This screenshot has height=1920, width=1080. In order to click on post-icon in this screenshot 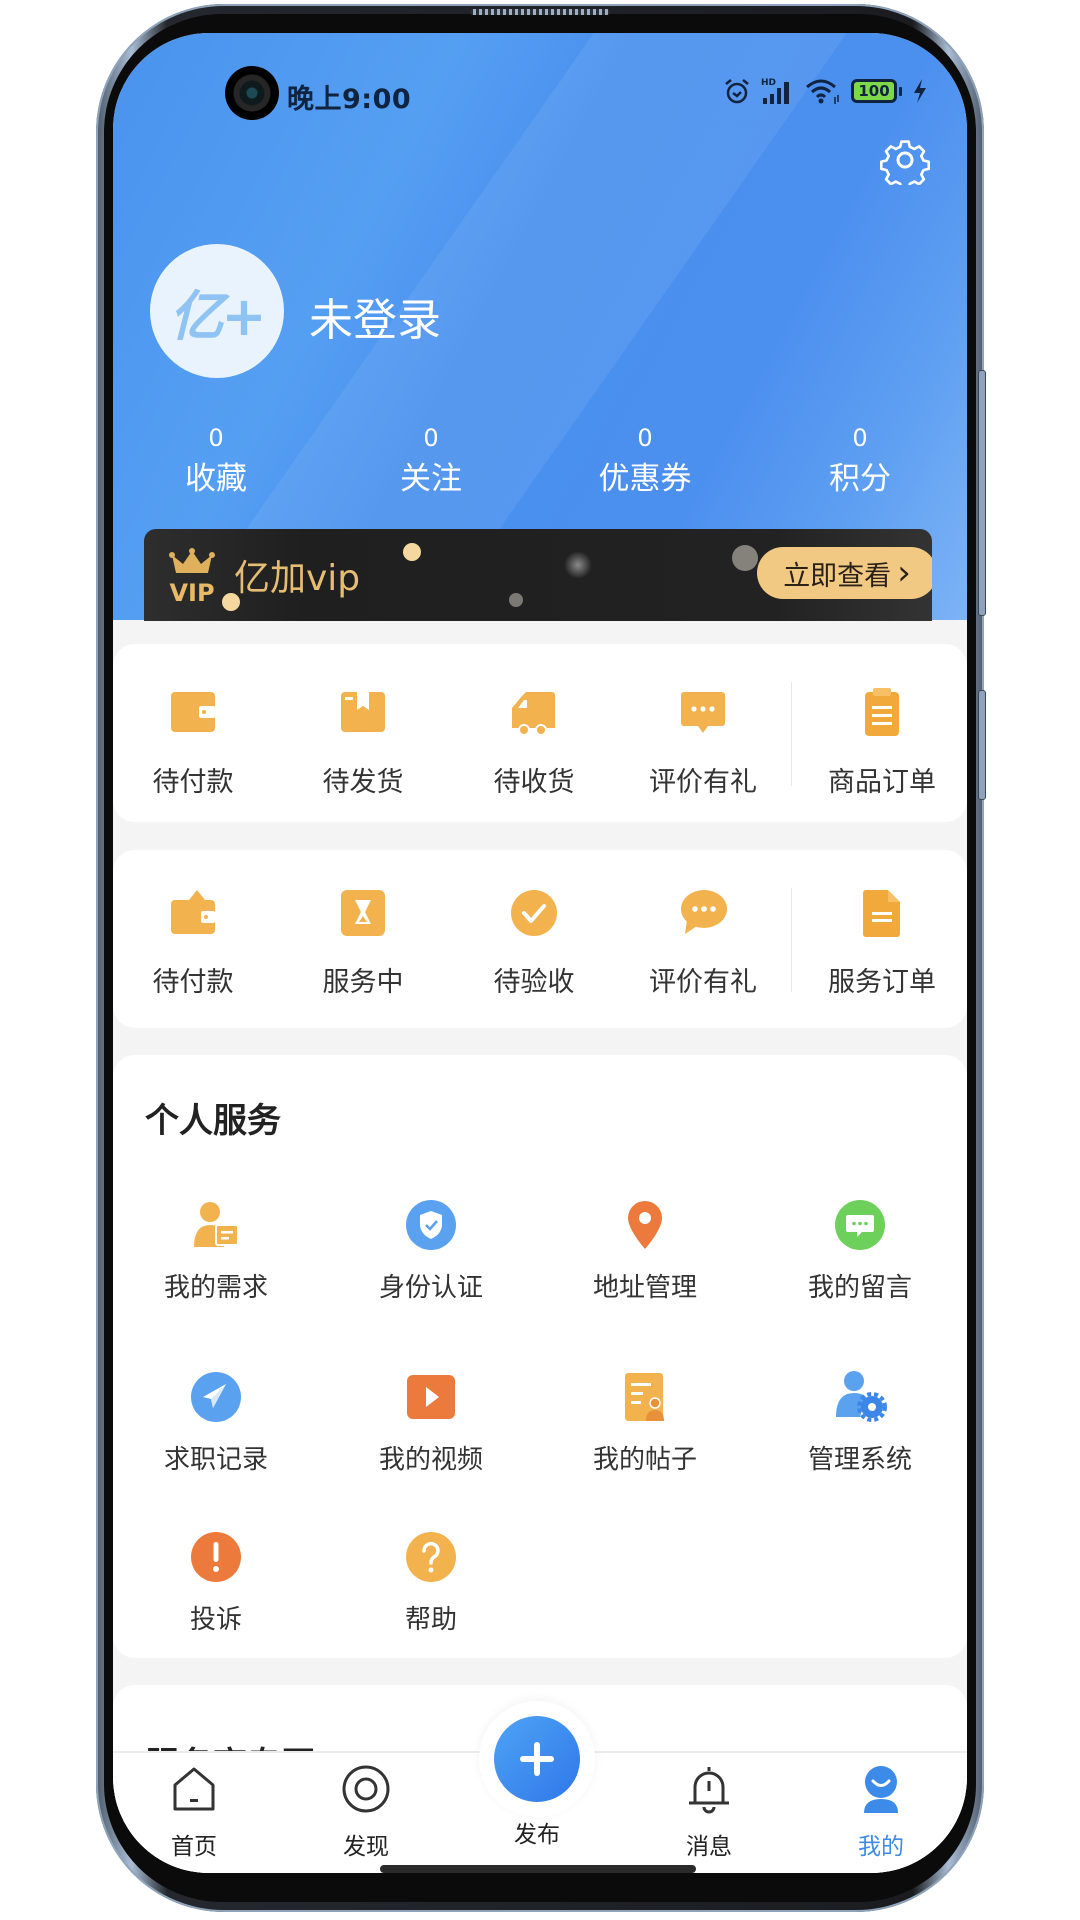, I will do `click(645, 1397)`.